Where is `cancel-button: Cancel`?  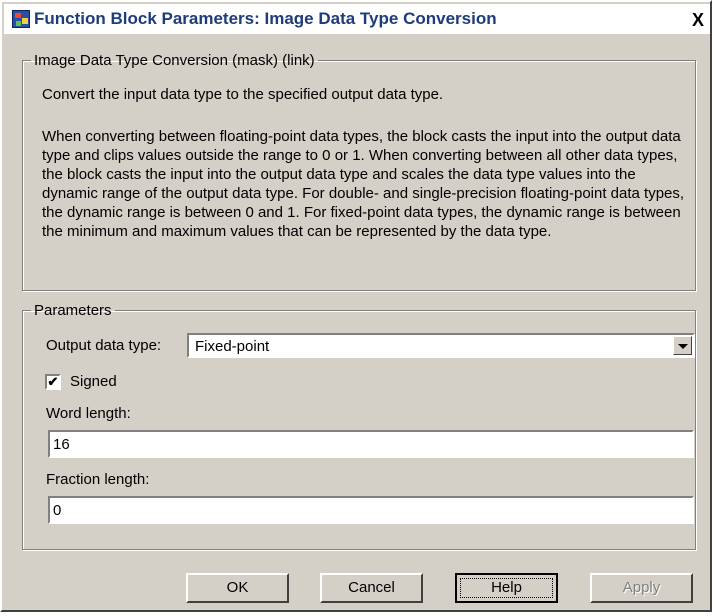
cancel-button: Cancel is located at coordinates (371, 588).